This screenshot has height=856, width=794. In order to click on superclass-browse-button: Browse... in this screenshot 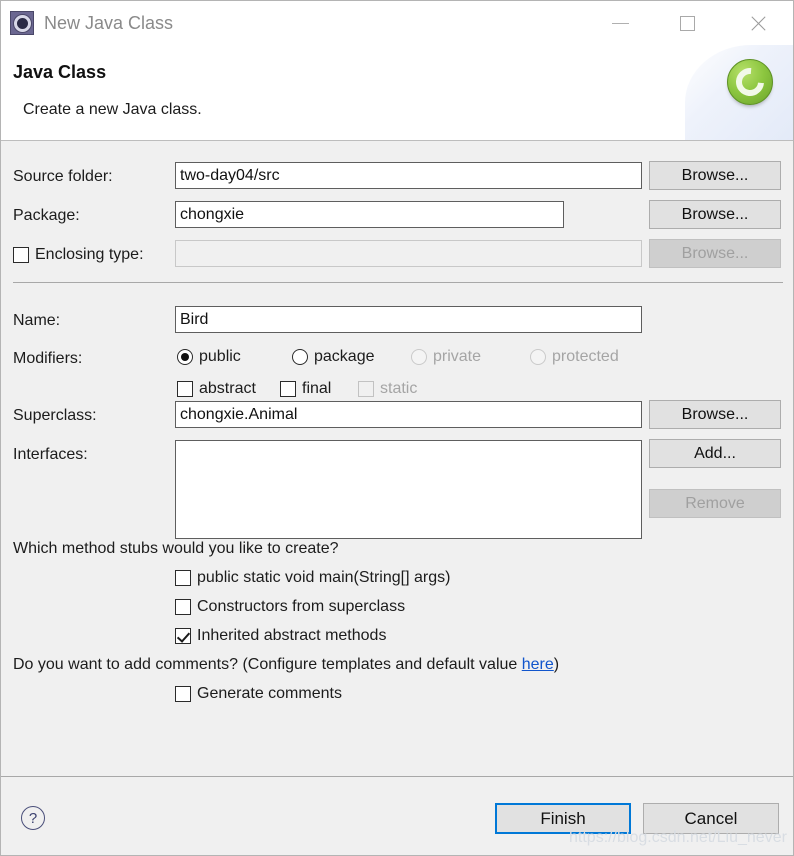, I will do `click(715, 414)`.